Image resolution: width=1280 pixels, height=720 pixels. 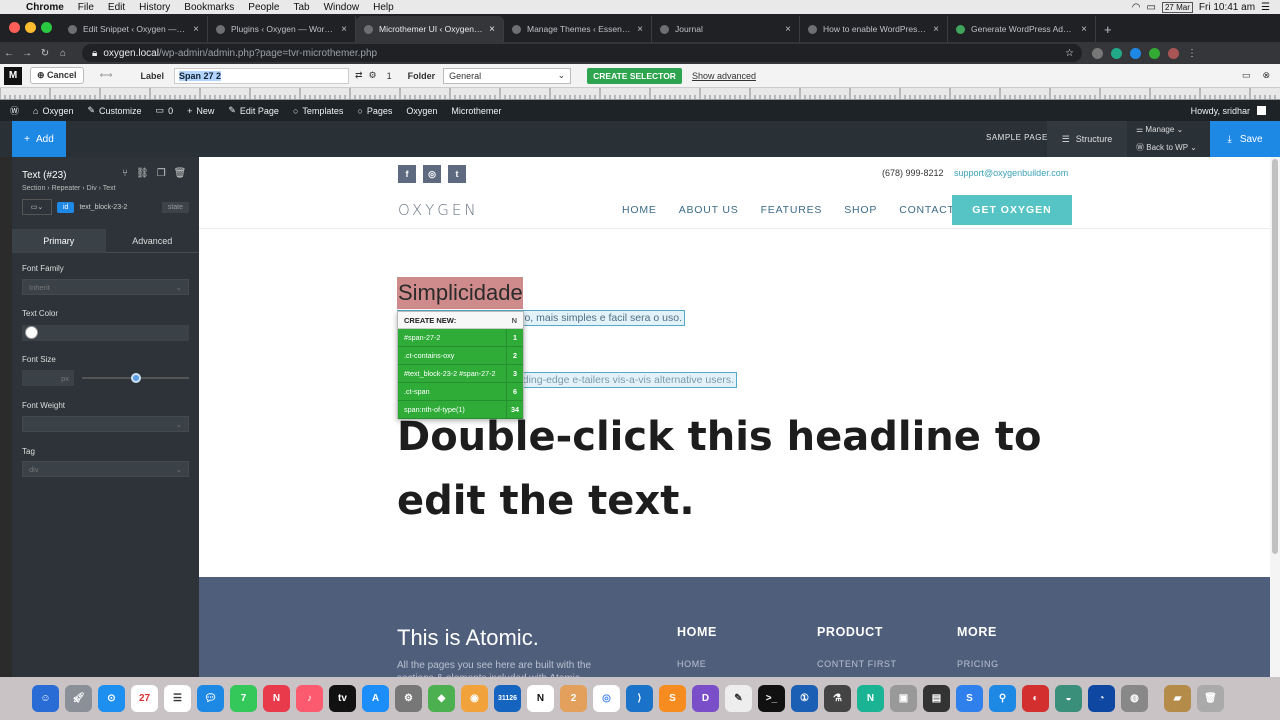 I want to click on menu-edit: Edit, so click(x=116, y=7).